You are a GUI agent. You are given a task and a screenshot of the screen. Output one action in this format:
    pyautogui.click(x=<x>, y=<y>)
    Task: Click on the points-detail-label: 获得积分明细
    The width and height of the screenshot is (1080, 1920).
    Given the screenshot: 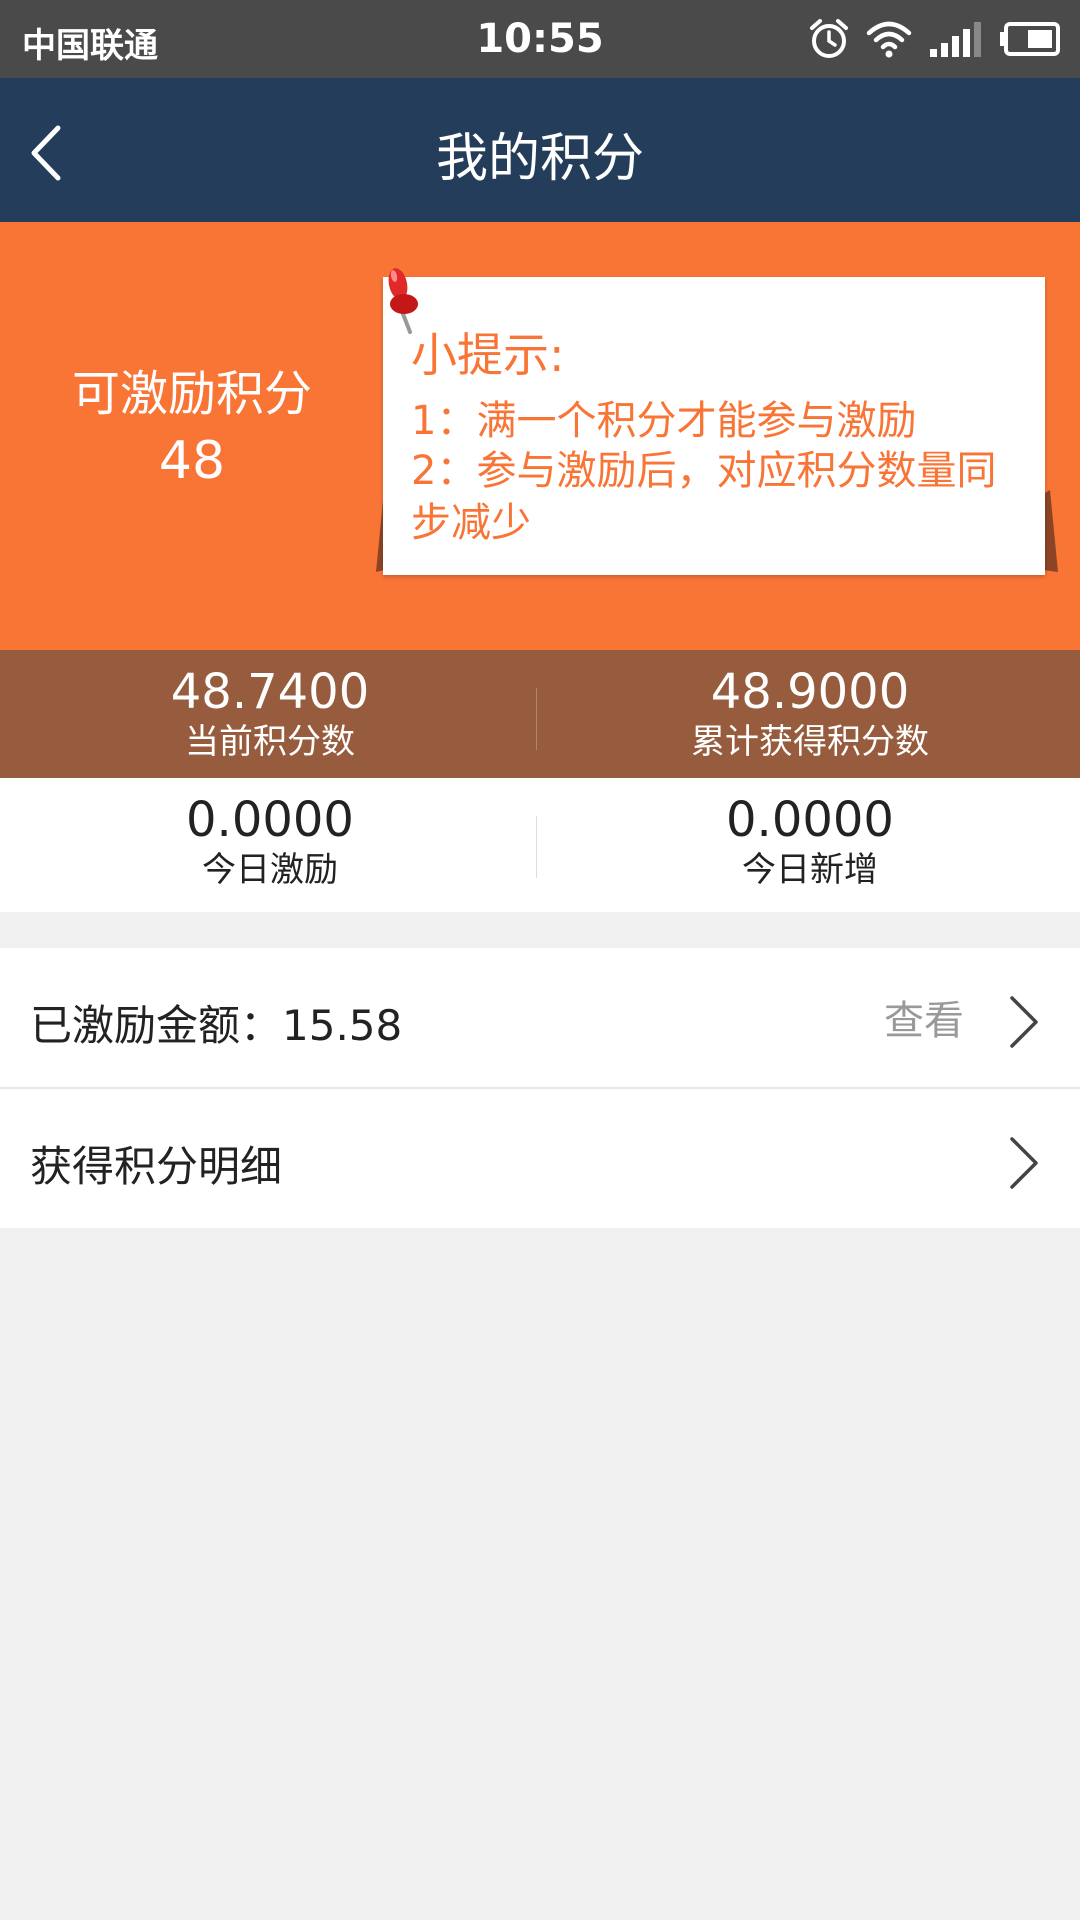 What is the action you would take?
    pyautogui.click(x=156, y=1166)
    